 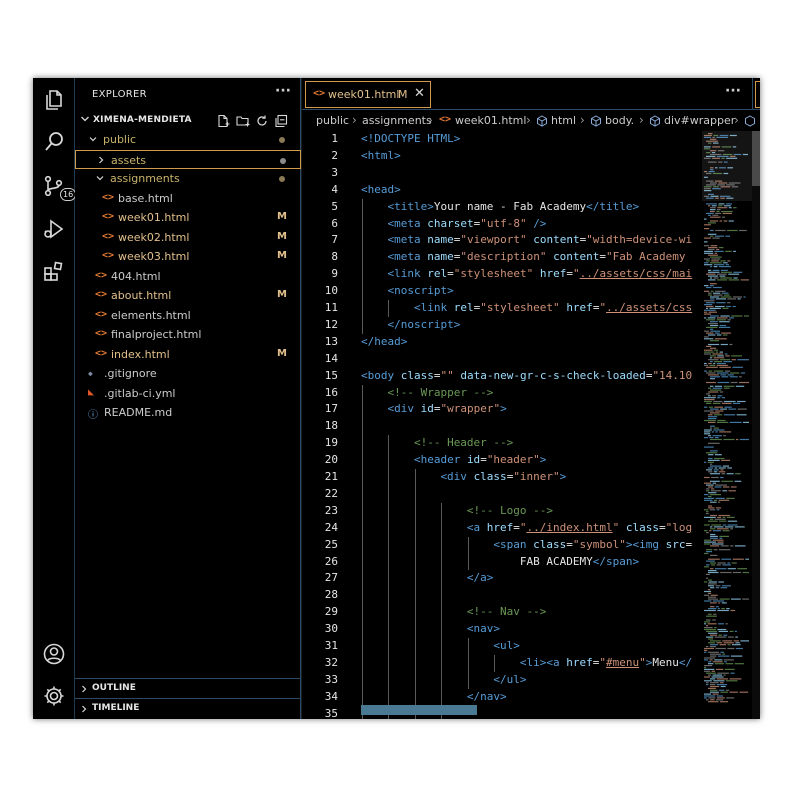 I want to click on code-line: 2 <html>, so click(x=502, y=156).